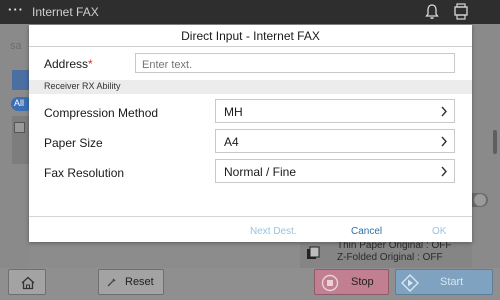 This screenshot has width=500, height=300. I want to click on required-mark: *, so click(90, 64).